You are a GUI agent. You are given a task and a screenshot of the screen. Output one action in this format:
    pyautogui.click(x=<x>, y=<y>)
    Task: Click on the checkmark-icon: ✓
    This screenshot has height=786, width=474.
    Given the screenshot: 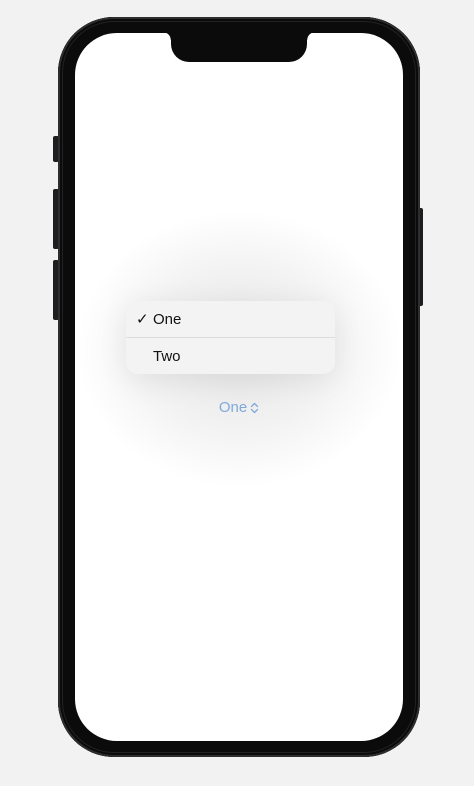 What is the action you would take?
    pyautogui.click(x=142, y=319)
    